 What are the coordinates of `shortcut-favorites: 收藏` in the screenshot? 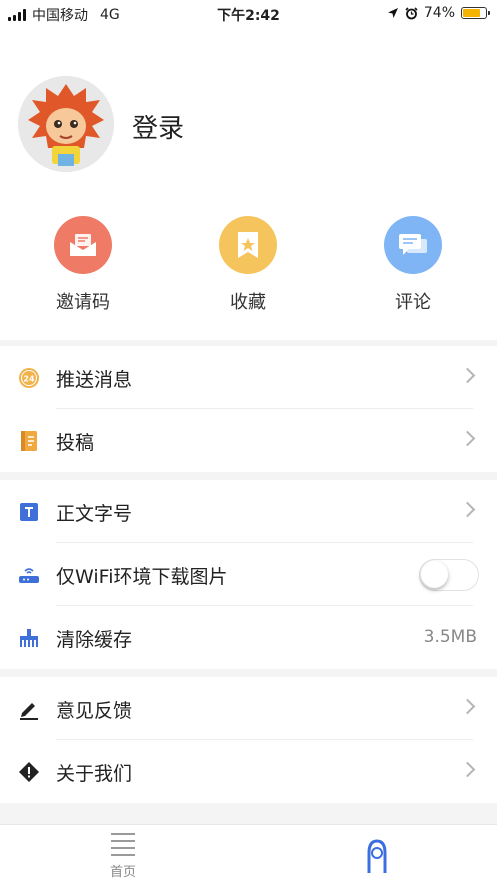 It's located at (248, 265).